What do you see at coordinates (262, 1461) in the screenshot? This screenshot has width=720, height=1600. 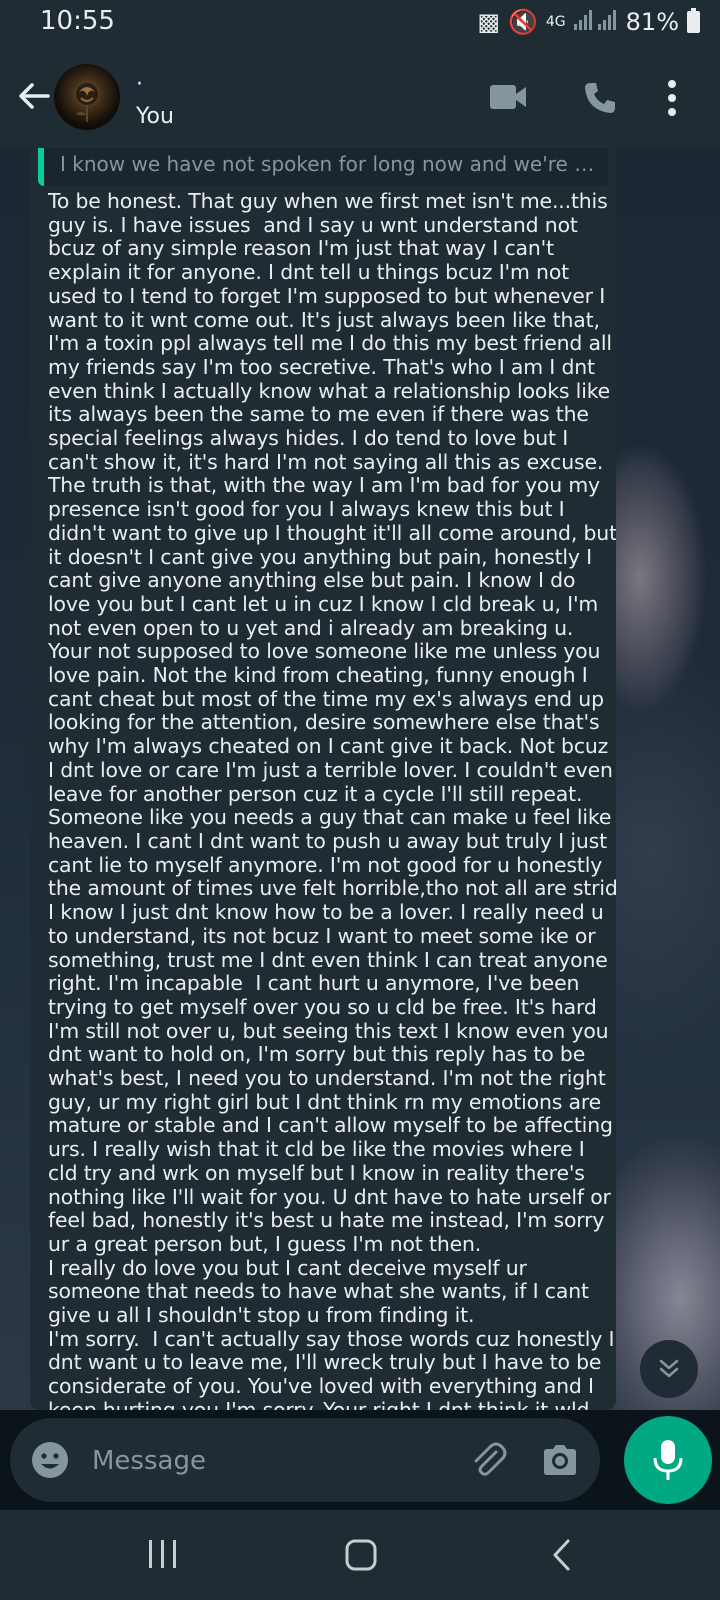 I see `message-input` at bounding box center [262, 1461].